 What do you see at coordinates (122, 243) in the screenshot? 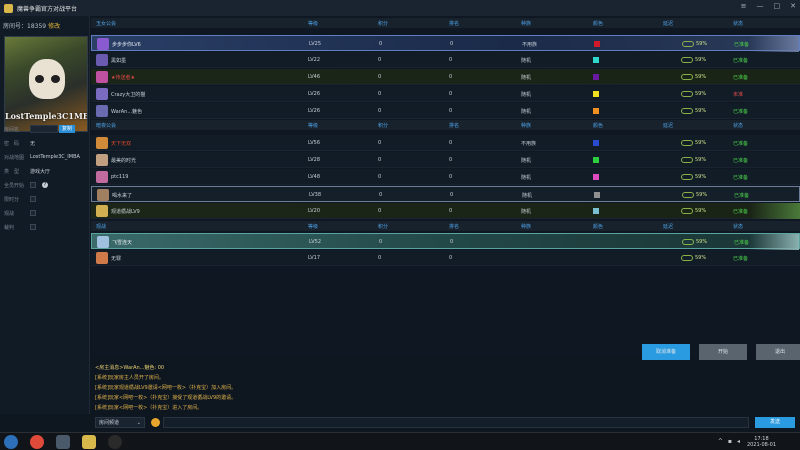
I see `player-name: 飞雪连天` at bounding box center [122, 243].